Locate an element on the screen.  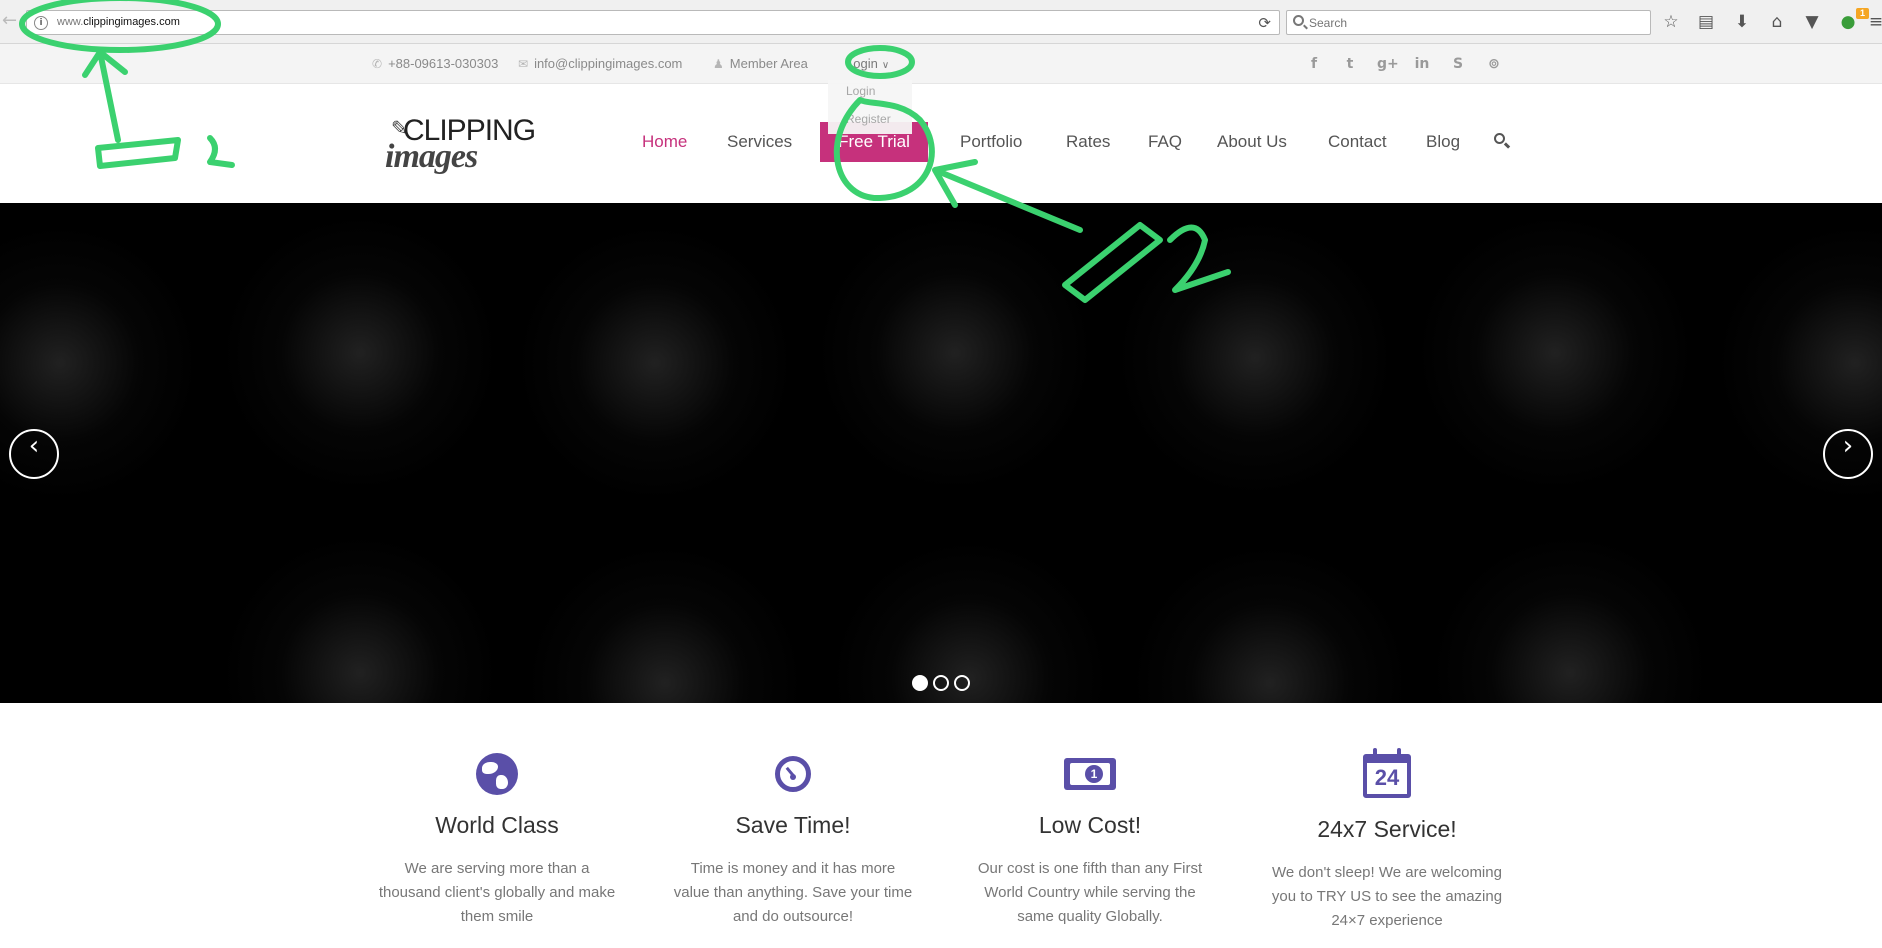
nav-faq: FAQ is located at coordinates (1165, 142).